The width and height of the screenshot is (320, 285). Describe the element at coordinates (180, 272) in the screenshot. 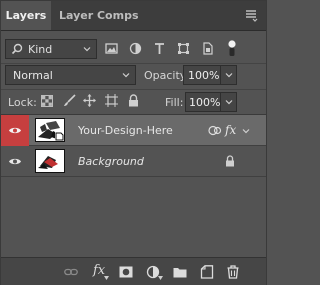

I see `new-group-folder-icon` at that location.